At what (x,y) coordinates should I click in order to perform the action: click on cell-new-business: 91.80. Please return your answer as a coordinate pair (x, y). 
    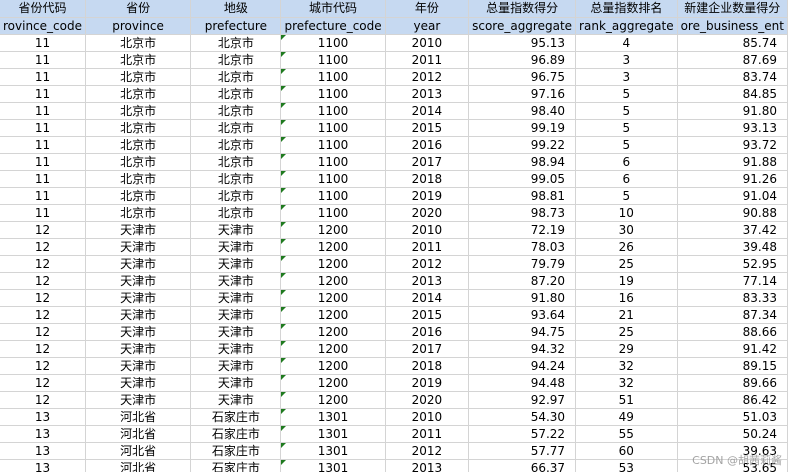
    Looking at the image, I should click on (732, 111).